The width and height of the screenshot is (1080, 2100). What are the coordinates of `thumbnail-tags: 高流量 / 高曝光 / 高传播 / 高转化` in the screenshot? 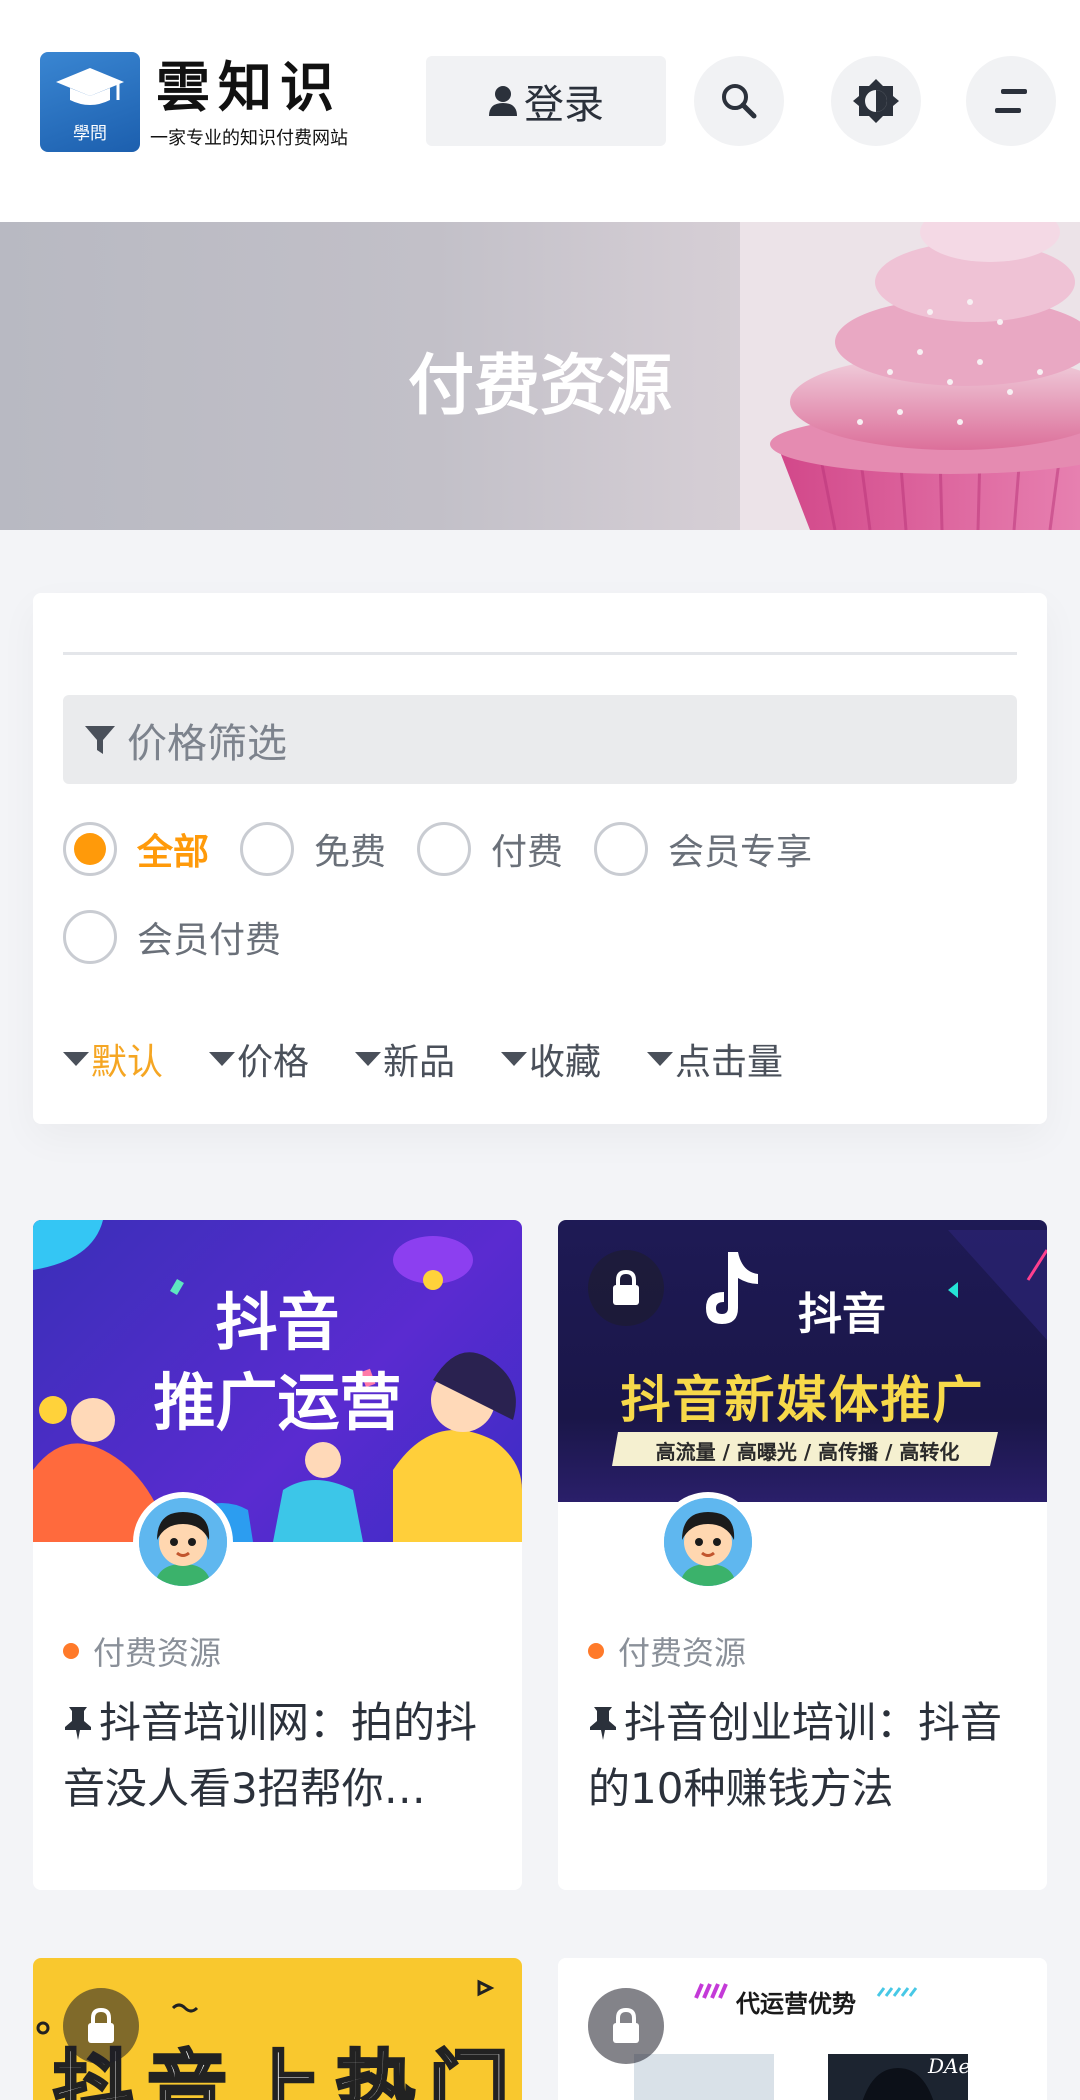 It's located at (807, 1452).